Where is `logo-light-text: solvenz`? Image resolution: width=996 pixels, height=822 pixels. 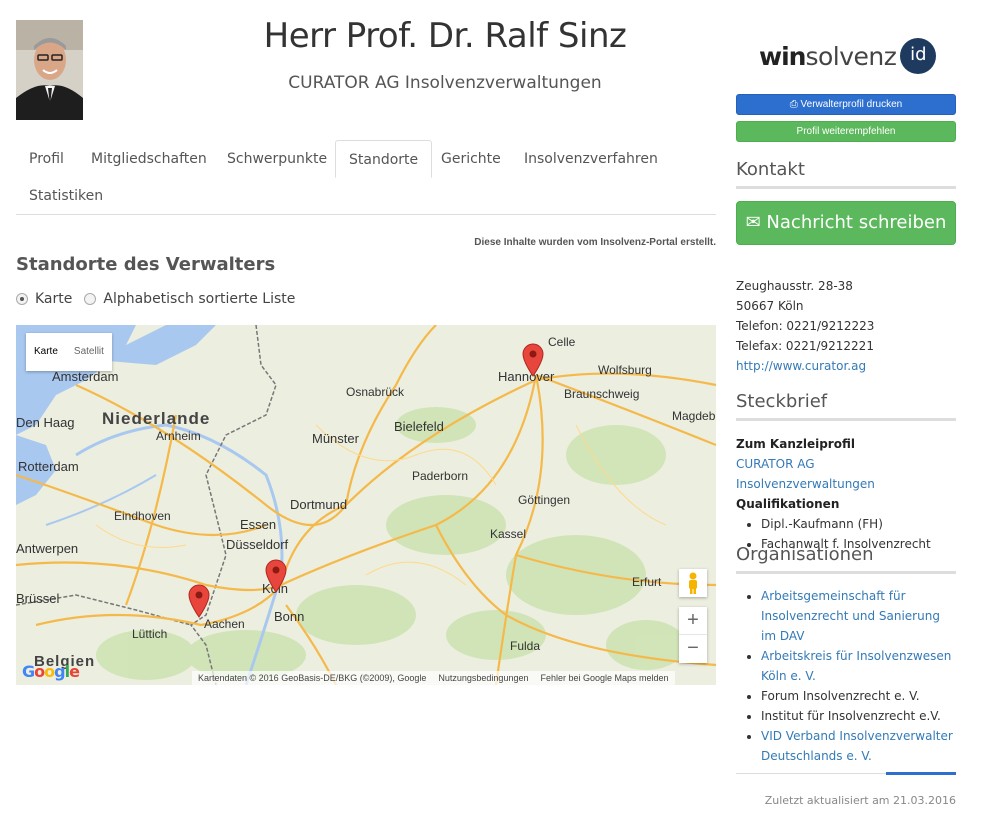
logo-light-text: solvenz is located at coordinates (851, 56).